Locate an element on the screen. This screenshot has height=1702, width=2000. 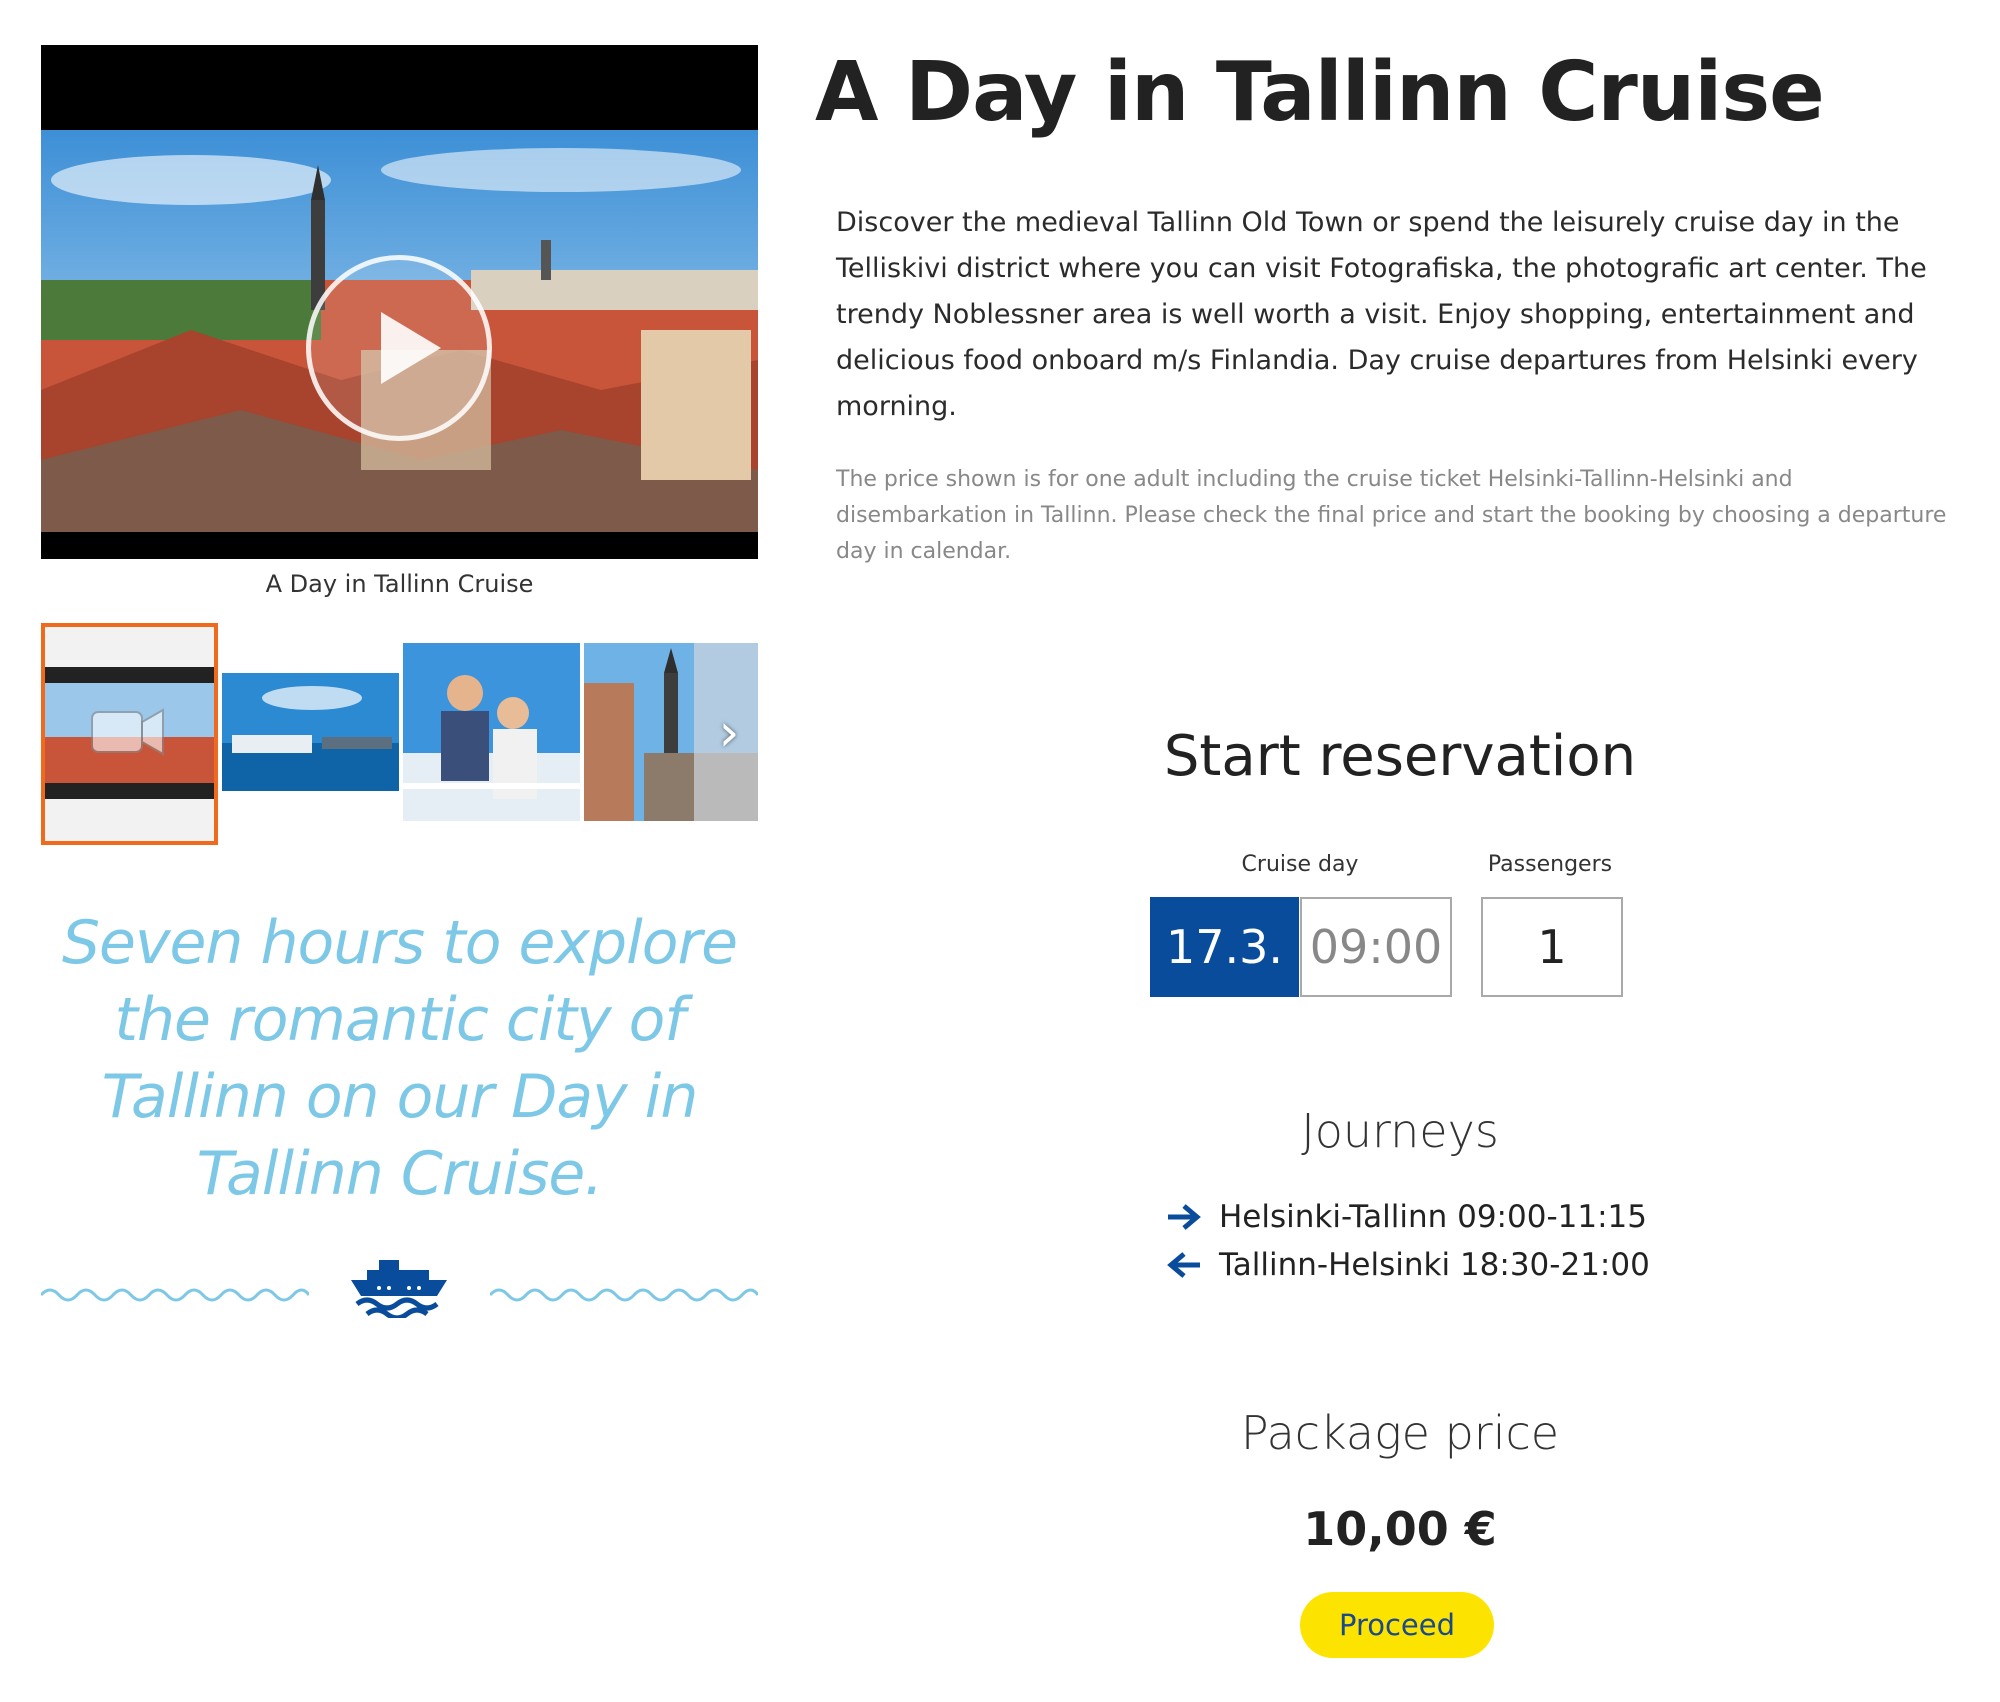
ship-harbor-photo is located at coordinates (310, 732).